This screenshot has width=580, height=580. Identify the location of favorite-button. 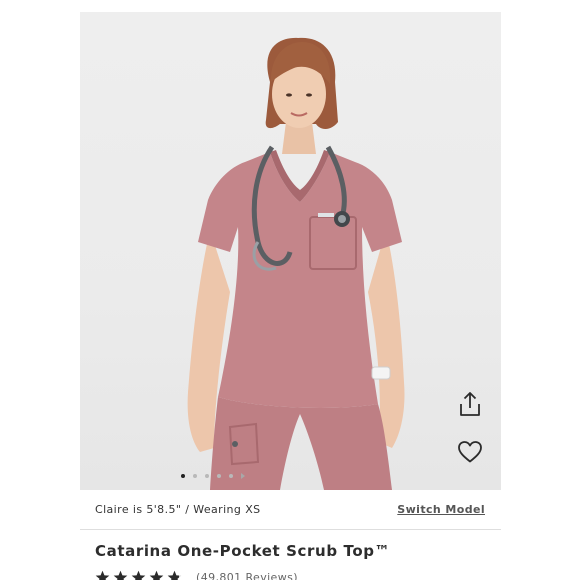
(470, 452).